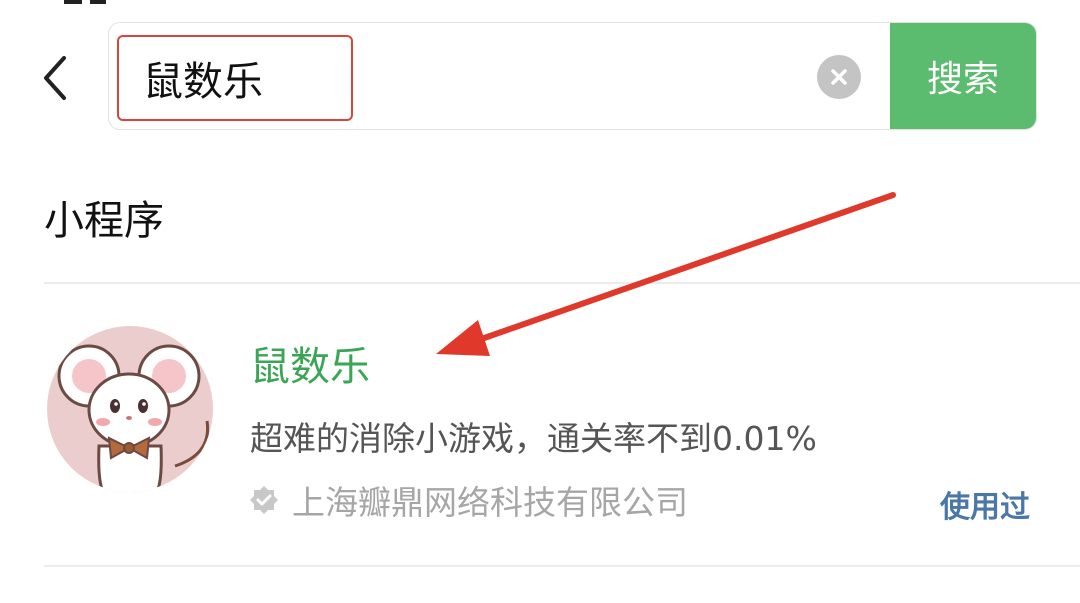  I want to click on verified-badge-icon, so click(264, 500).